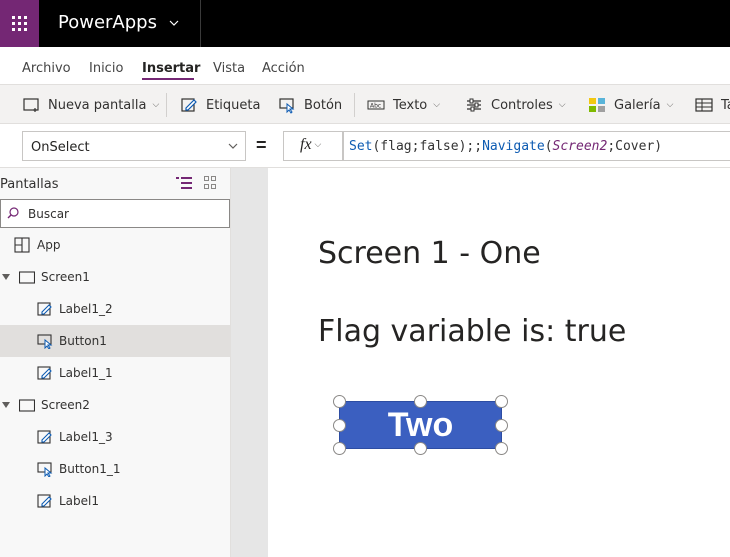 This screenshot has height=557, width=730. I want to click on button-button-text: Botón, so click(323, 105).